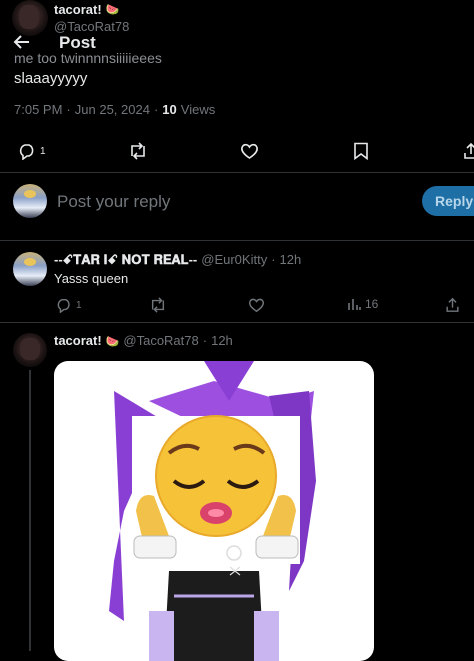  I want to click on tweet-text-line2: slaaayyyyy, so click(51, 78).